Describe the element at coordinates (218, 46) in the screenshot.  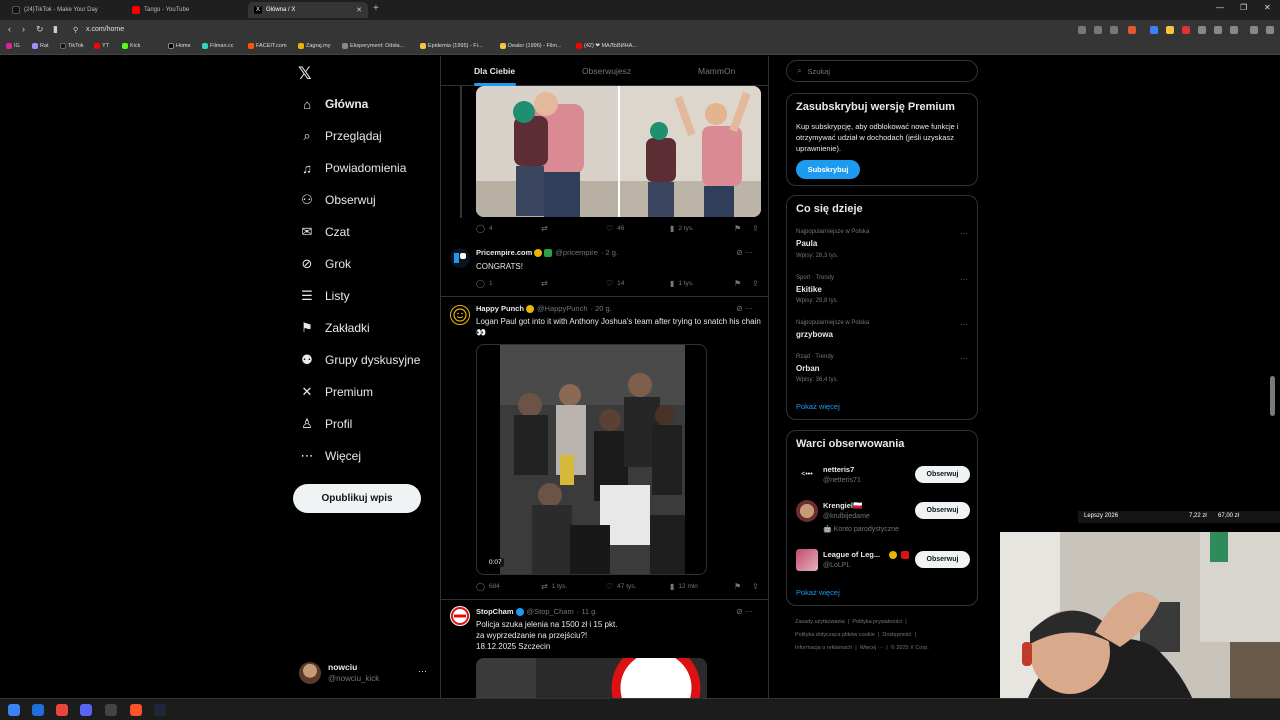
I see `bookmark-item: Filman.cc` at that location.